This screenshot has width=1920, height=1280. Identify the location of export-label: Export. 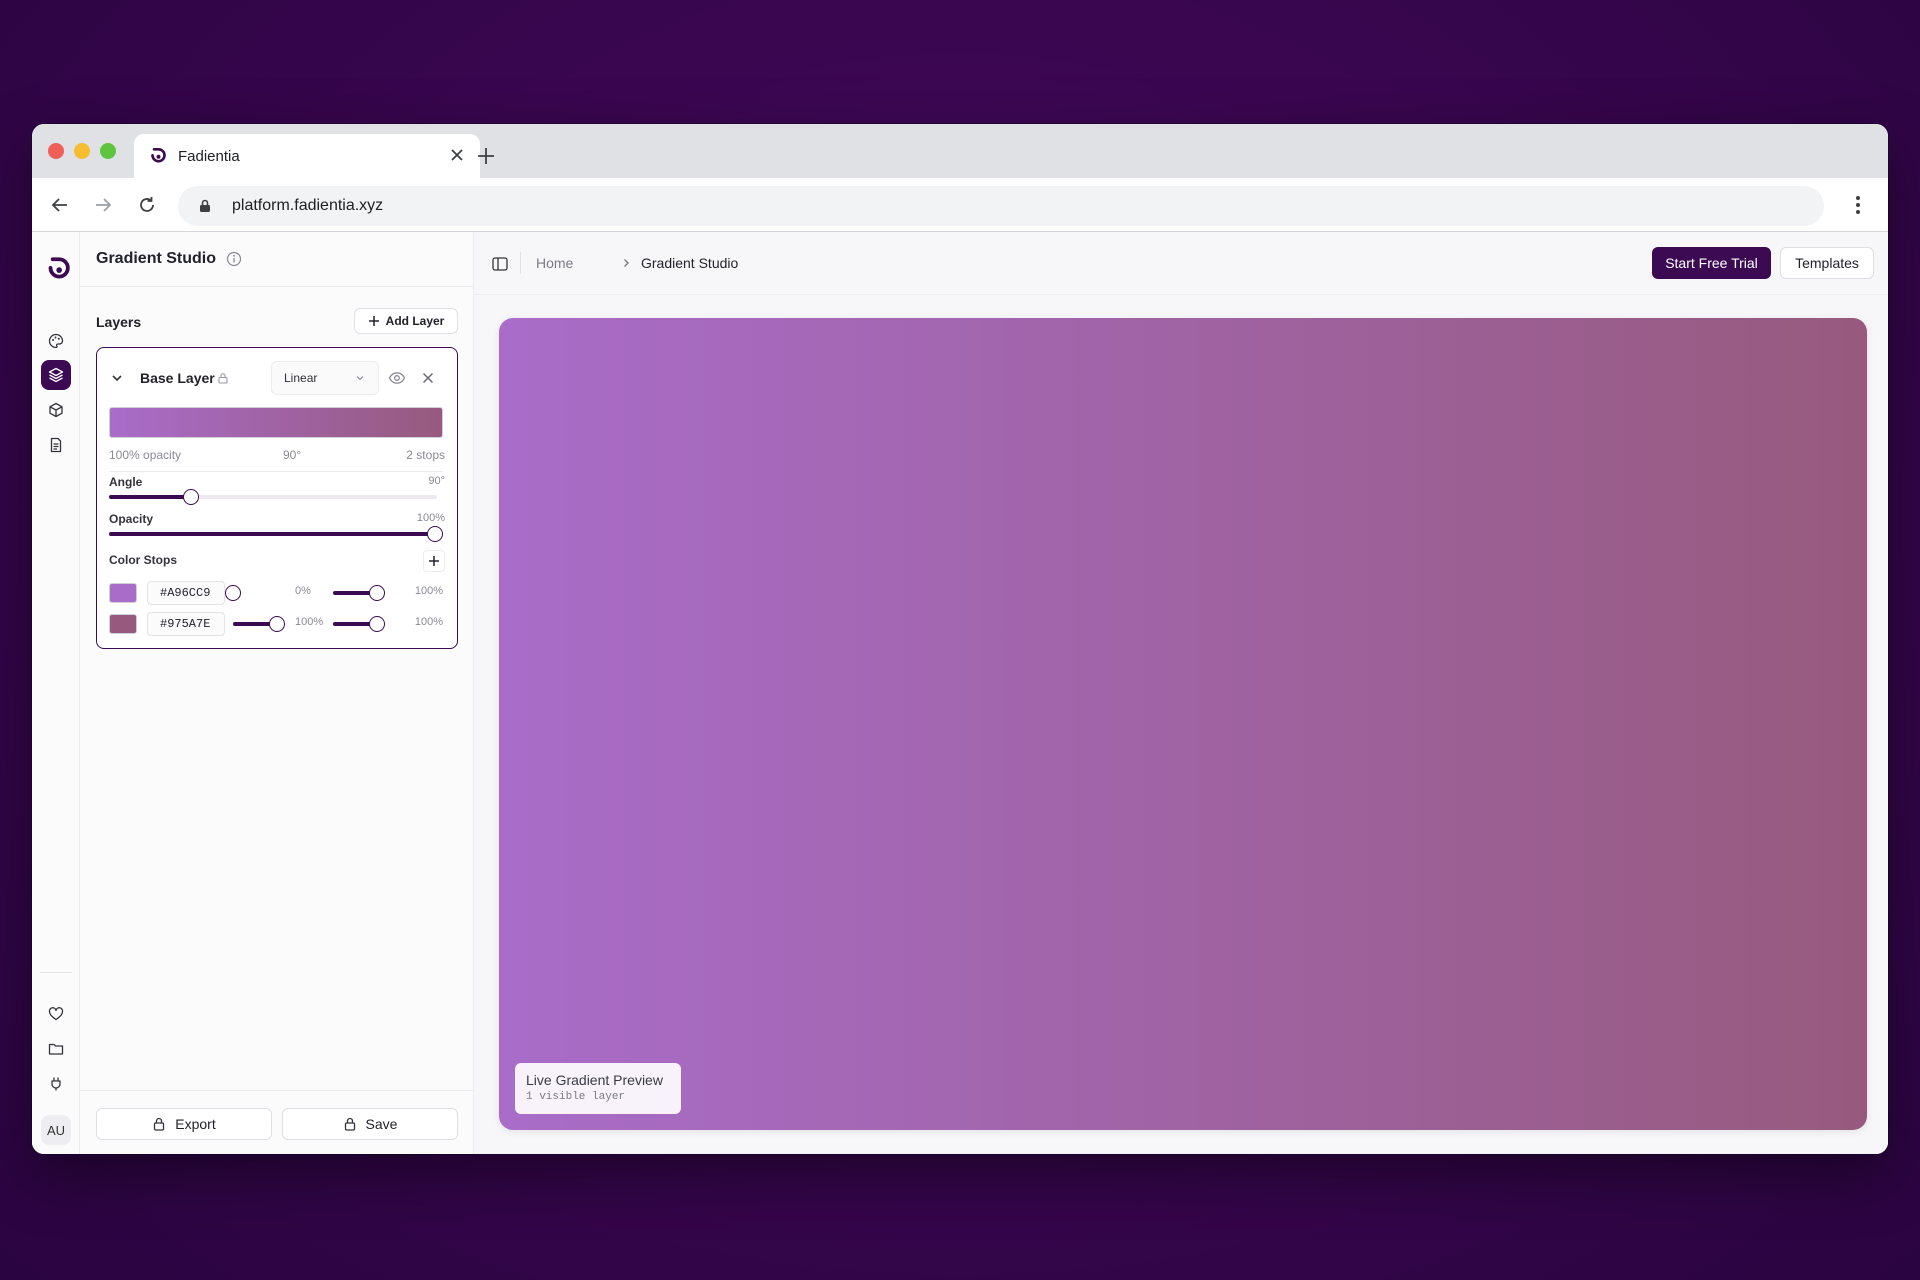
(195, 1124).